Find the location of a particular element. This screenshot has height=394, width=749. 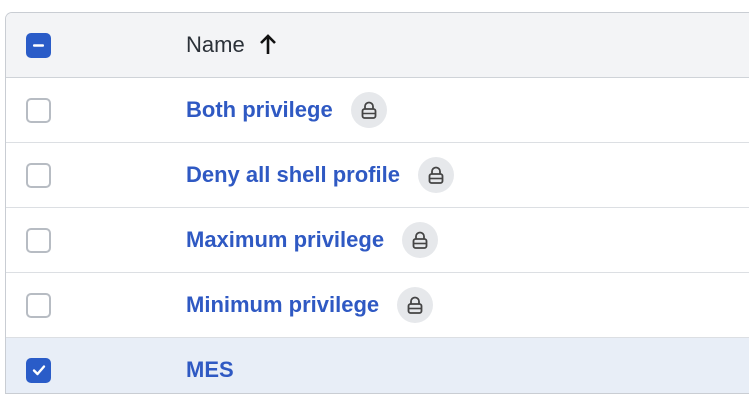

profile-name-link: Deny all shell profile is located at coordinates (293, 175).